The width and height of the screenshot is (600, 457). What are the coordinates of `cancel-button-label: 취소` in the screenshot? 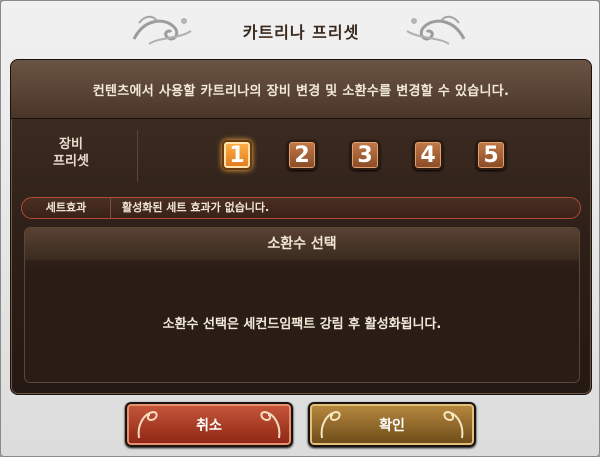 It's located at (209, 425).